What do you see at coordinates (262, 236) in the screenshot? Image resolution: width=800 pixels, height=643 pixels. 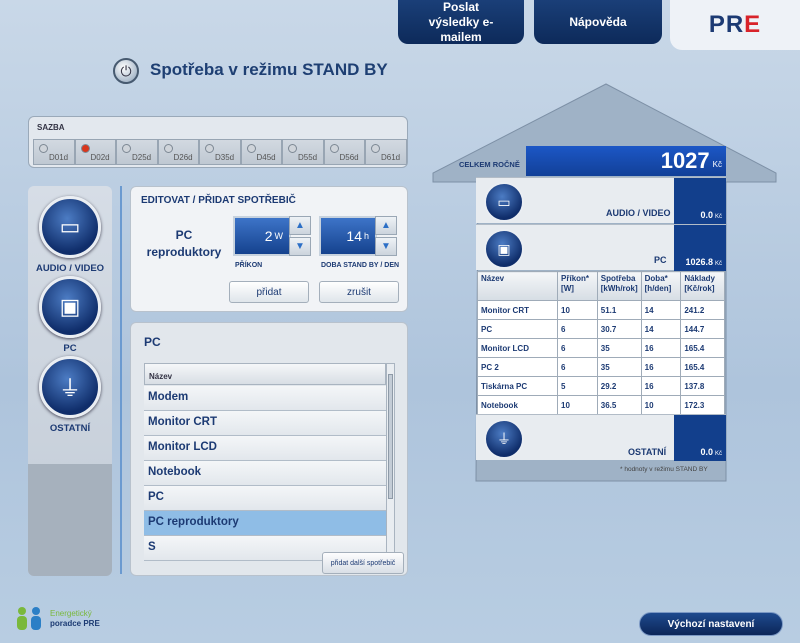 I see `power-value: 2W` at bounding box center [262, 236].